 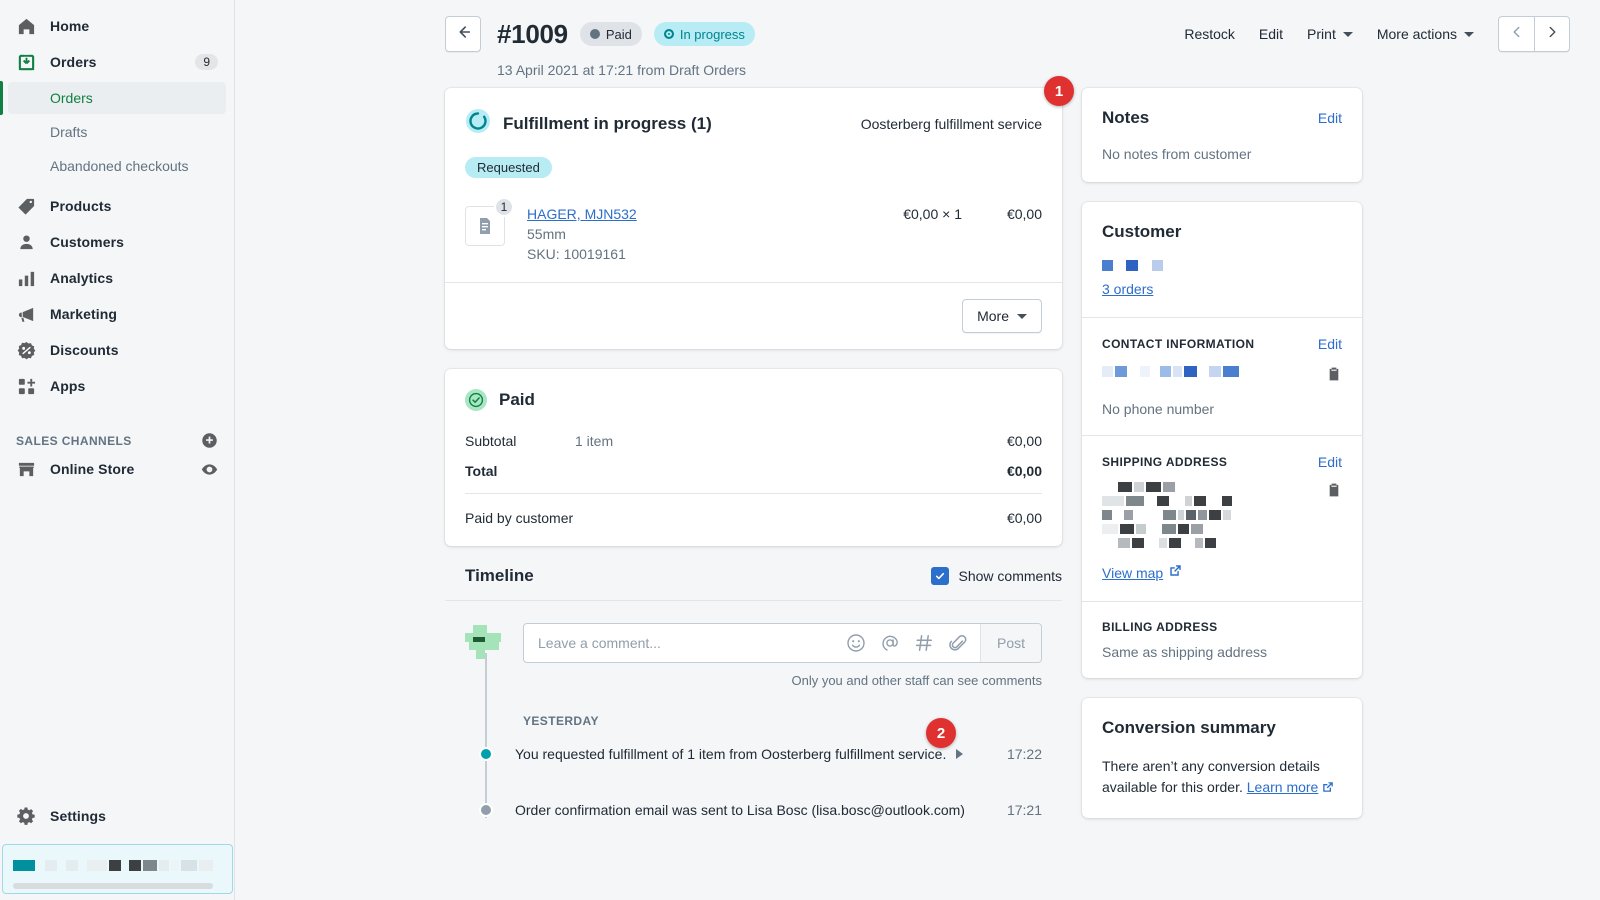 I want to click on back-button, so click(x=463, y=34).